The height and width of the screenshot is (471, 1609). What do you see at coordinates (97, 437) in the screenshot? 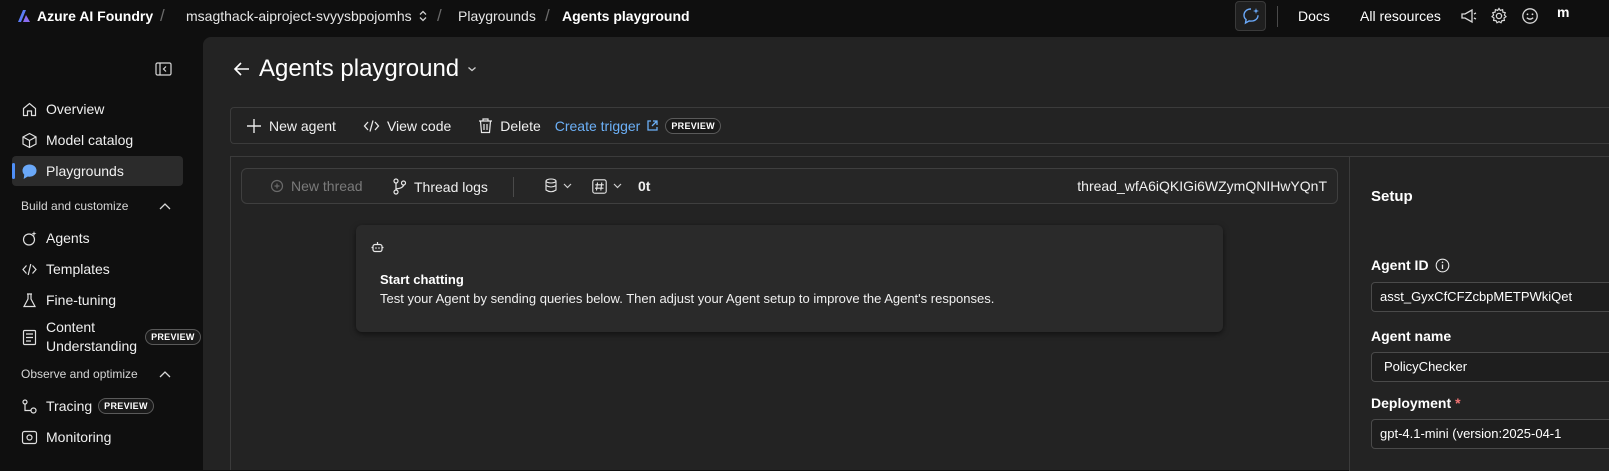
I see `sidebar-item-monitoring: Monitoring` at bounding box center [97, 437].